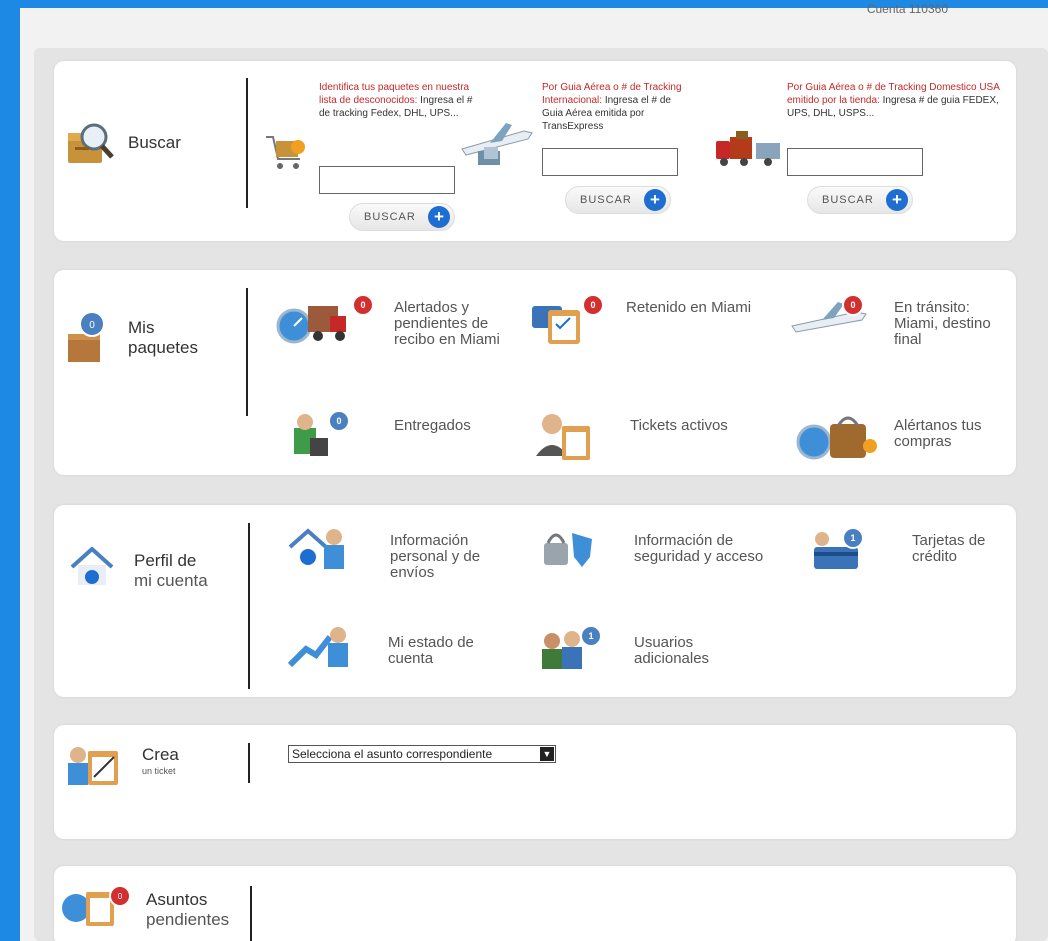 The image size is (1048, 941). I want to click on item-label: Mi estado de cuenta, so click(431, 650).